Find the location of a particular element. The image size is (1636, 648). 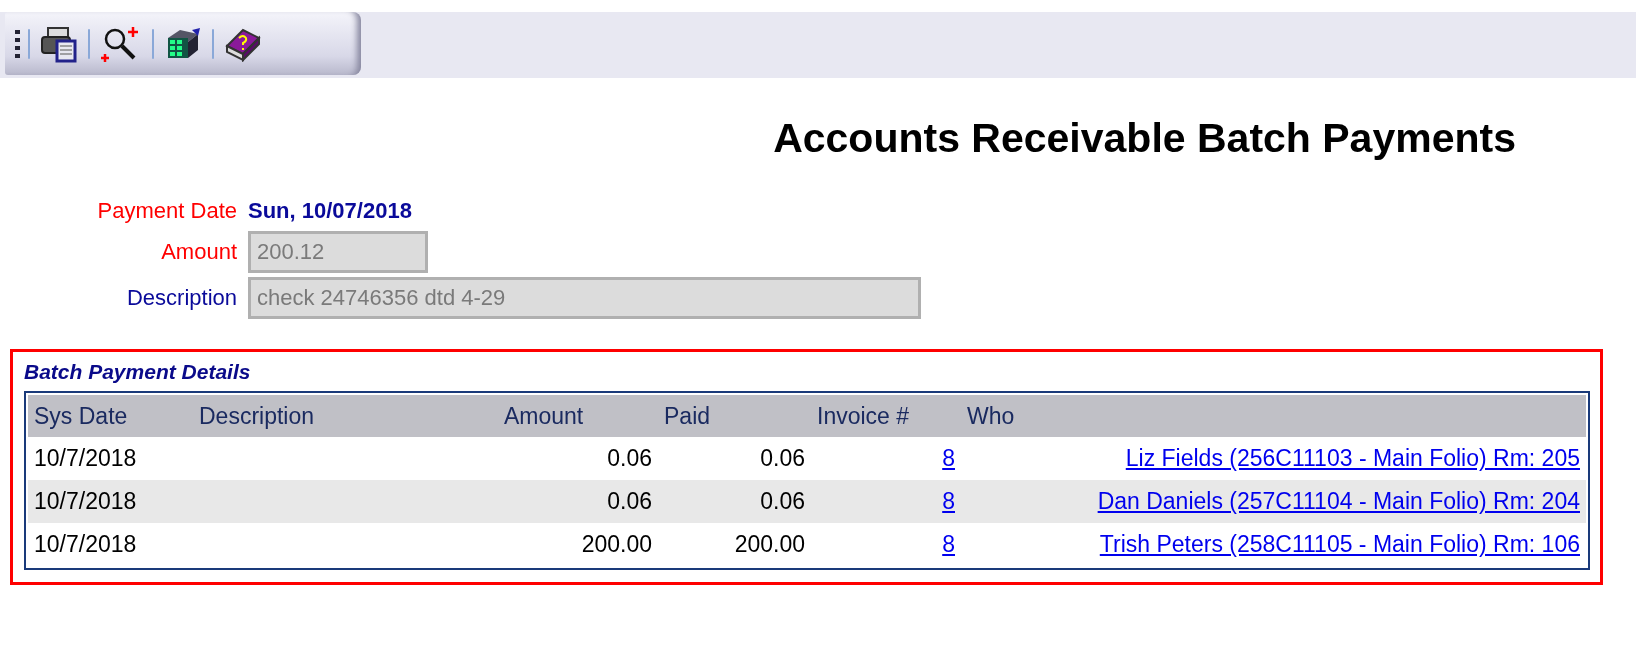

section-title: Batch Payment Details is located at coordinates (138, 371).